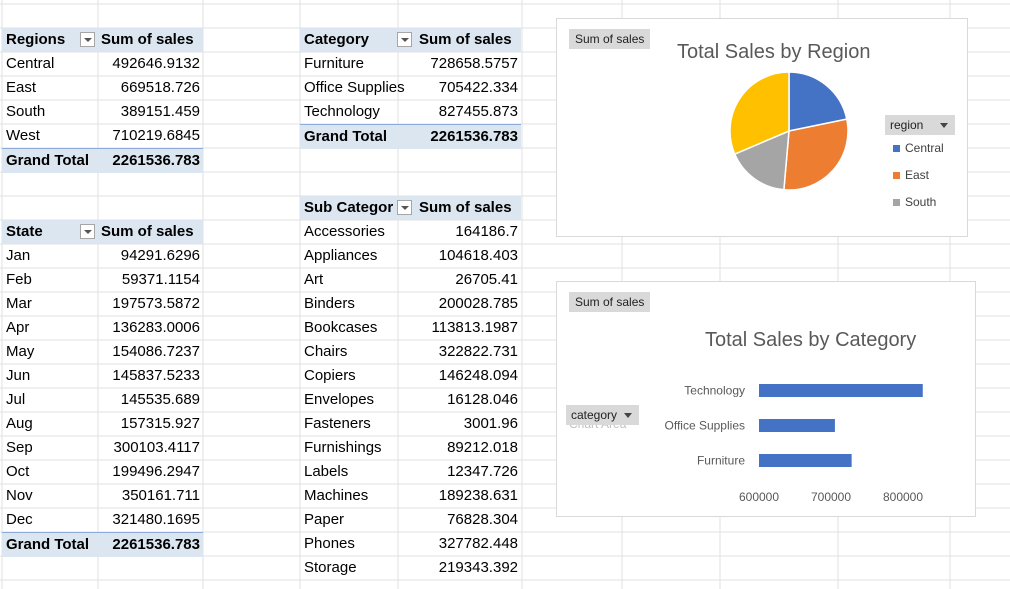 The width and height of the screenshot is (1010, 589). What do you see at coordinates (156, 135) in the screenshot?
I see `regions-row-value: 710219.6845` at bounding box center [156, 135].